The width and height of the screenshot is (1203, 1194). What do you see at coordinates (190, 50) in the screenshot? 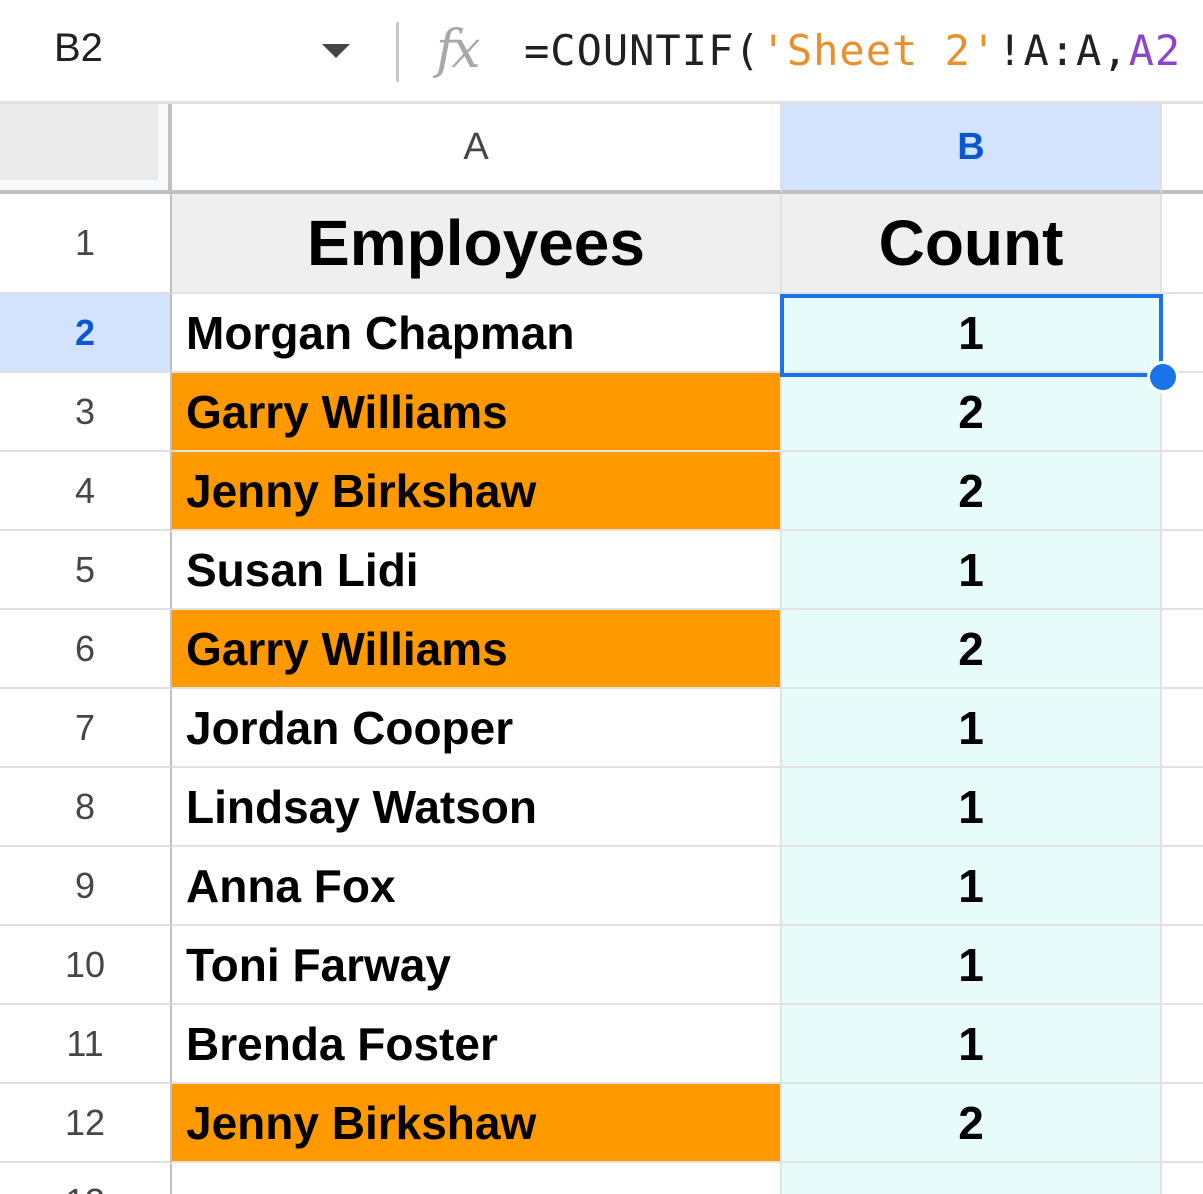
I see `name-box: B2` at bounding box center [190, 50].